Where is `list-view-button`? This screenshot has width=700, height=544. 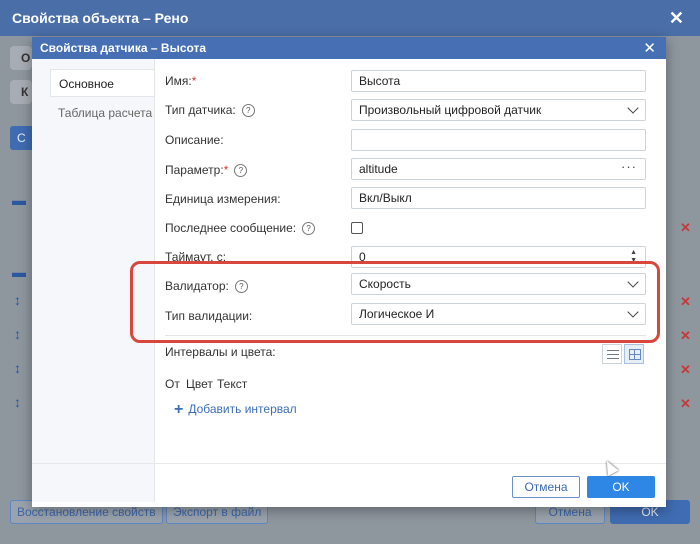
list-view-button is located at coordinates (612, 354).